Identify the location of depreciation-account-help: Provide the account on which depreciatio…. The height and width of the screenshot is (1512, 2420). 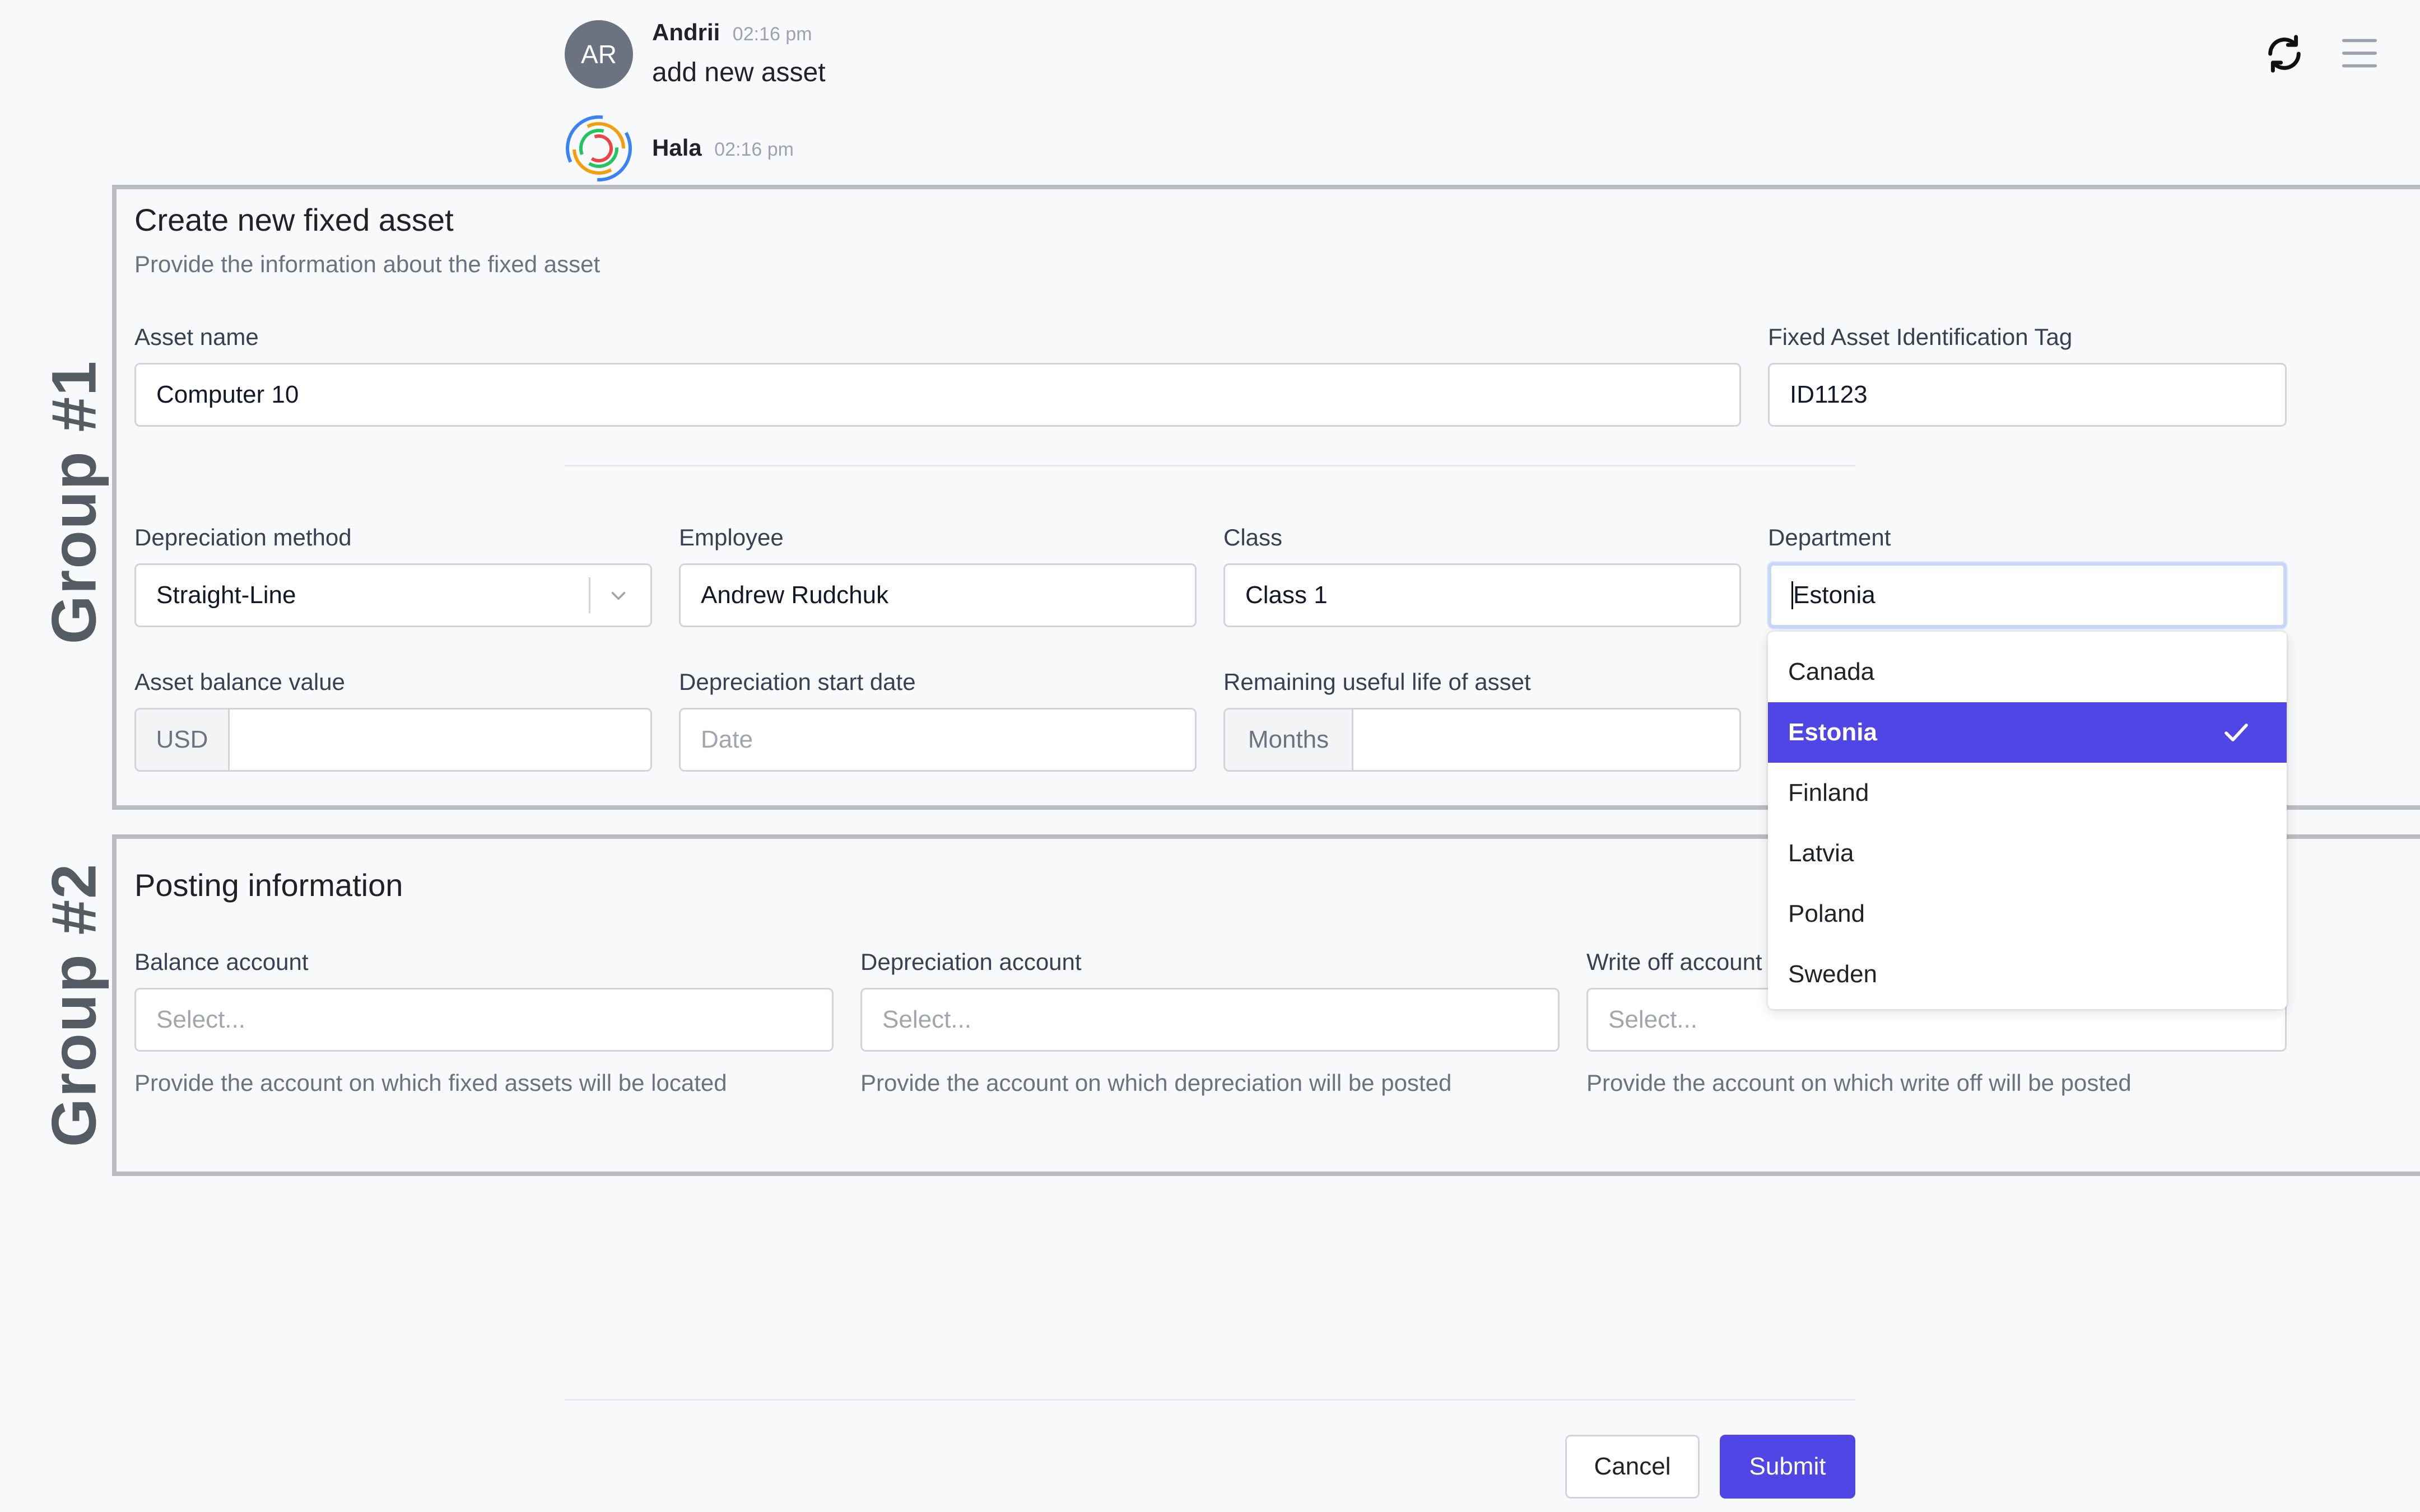
(1156, 1083).